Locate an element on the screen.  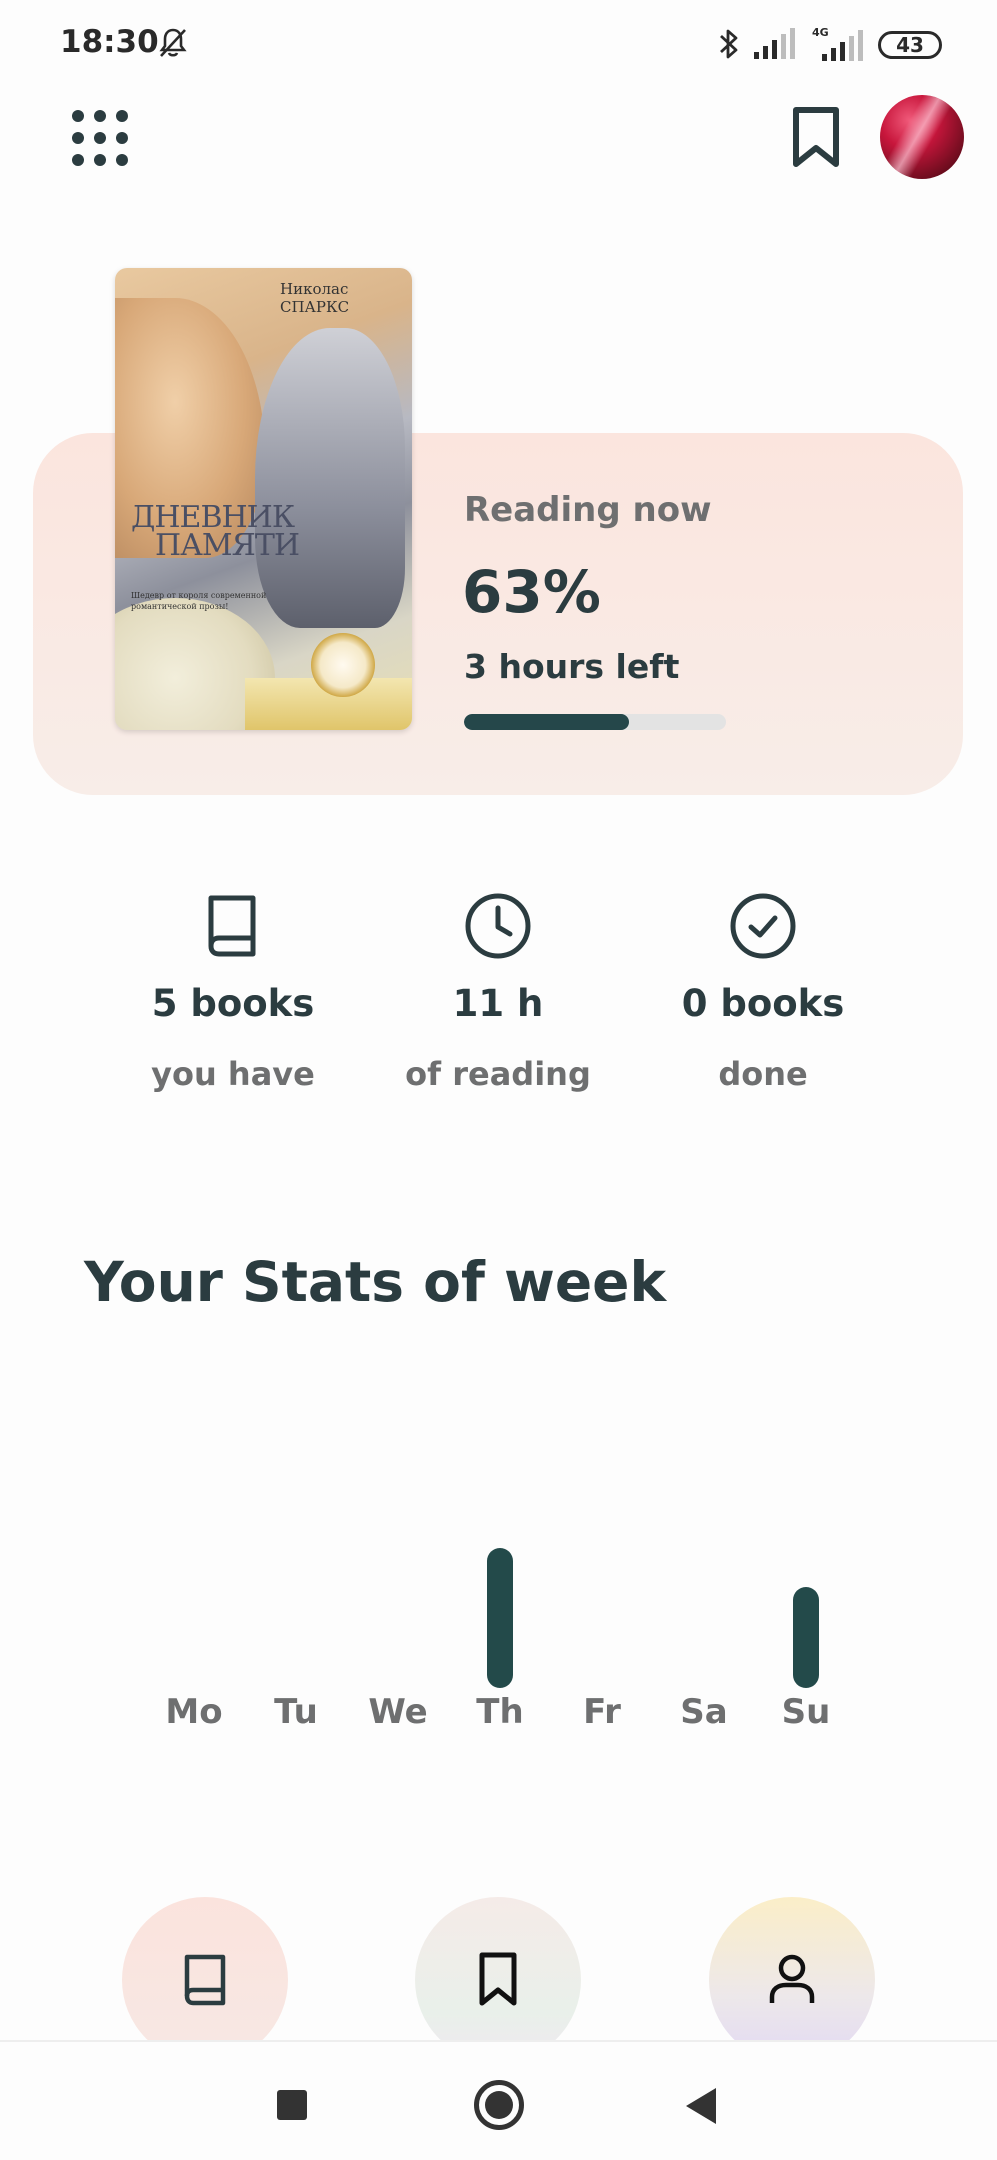
stat-books-done: 0 books done is located at coordinates (763, 991).